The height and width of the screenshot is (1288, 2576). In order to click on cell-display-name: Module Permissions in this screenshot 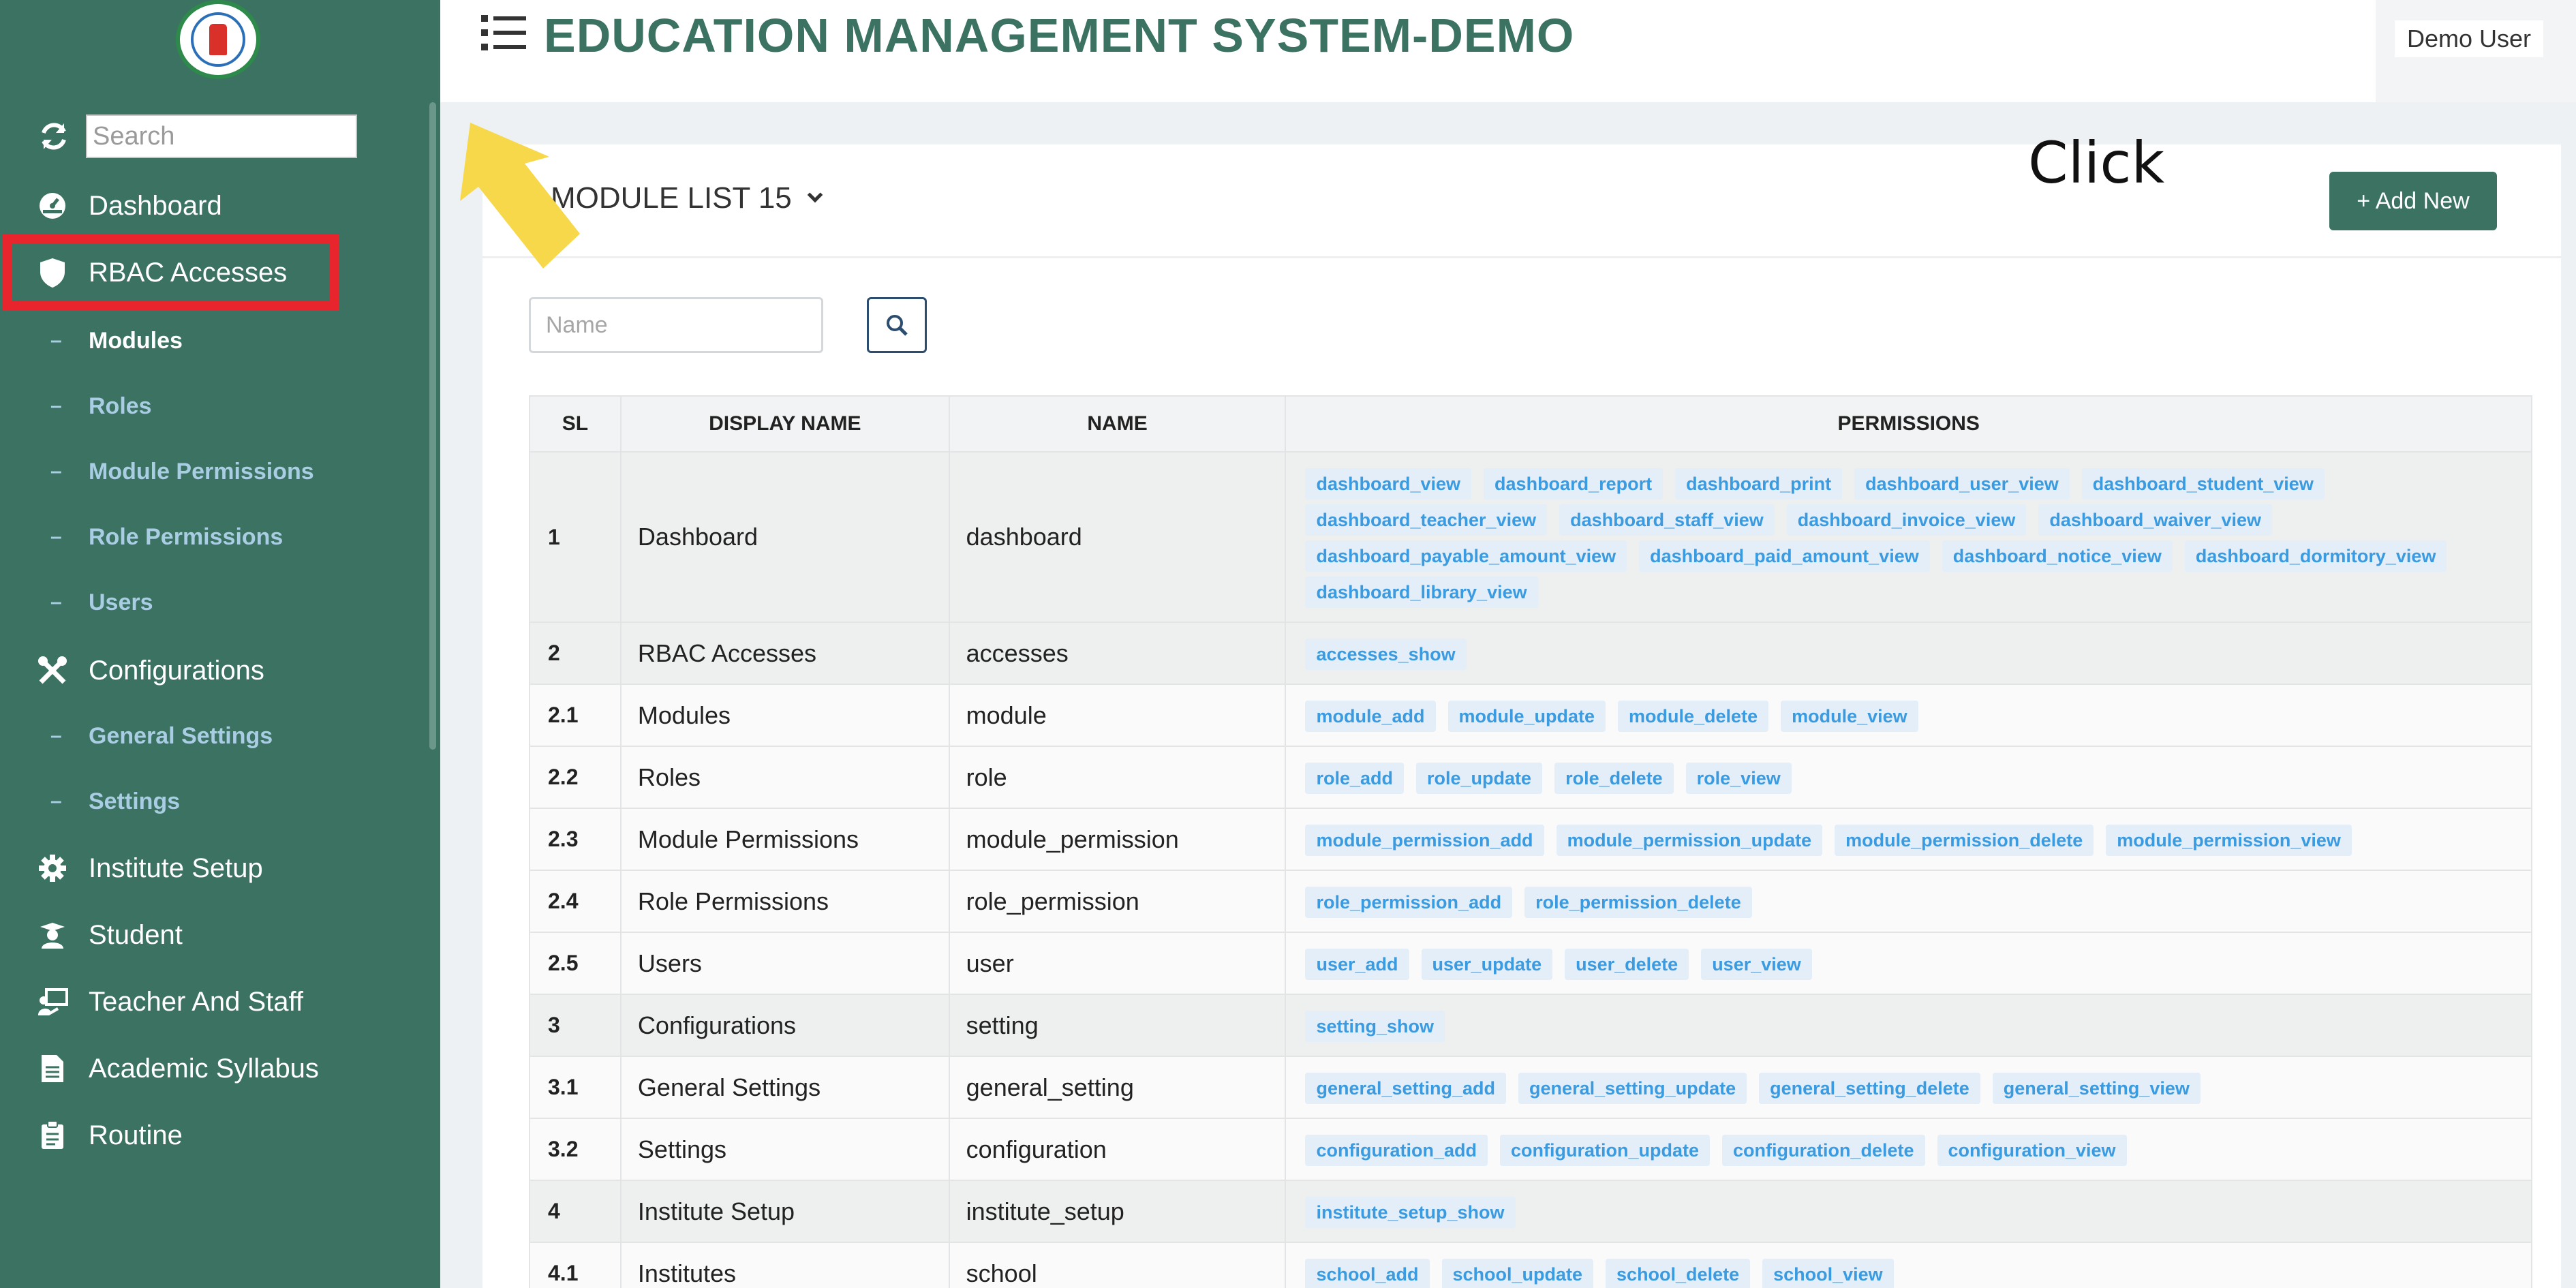, I will do `click(785, 839)`.